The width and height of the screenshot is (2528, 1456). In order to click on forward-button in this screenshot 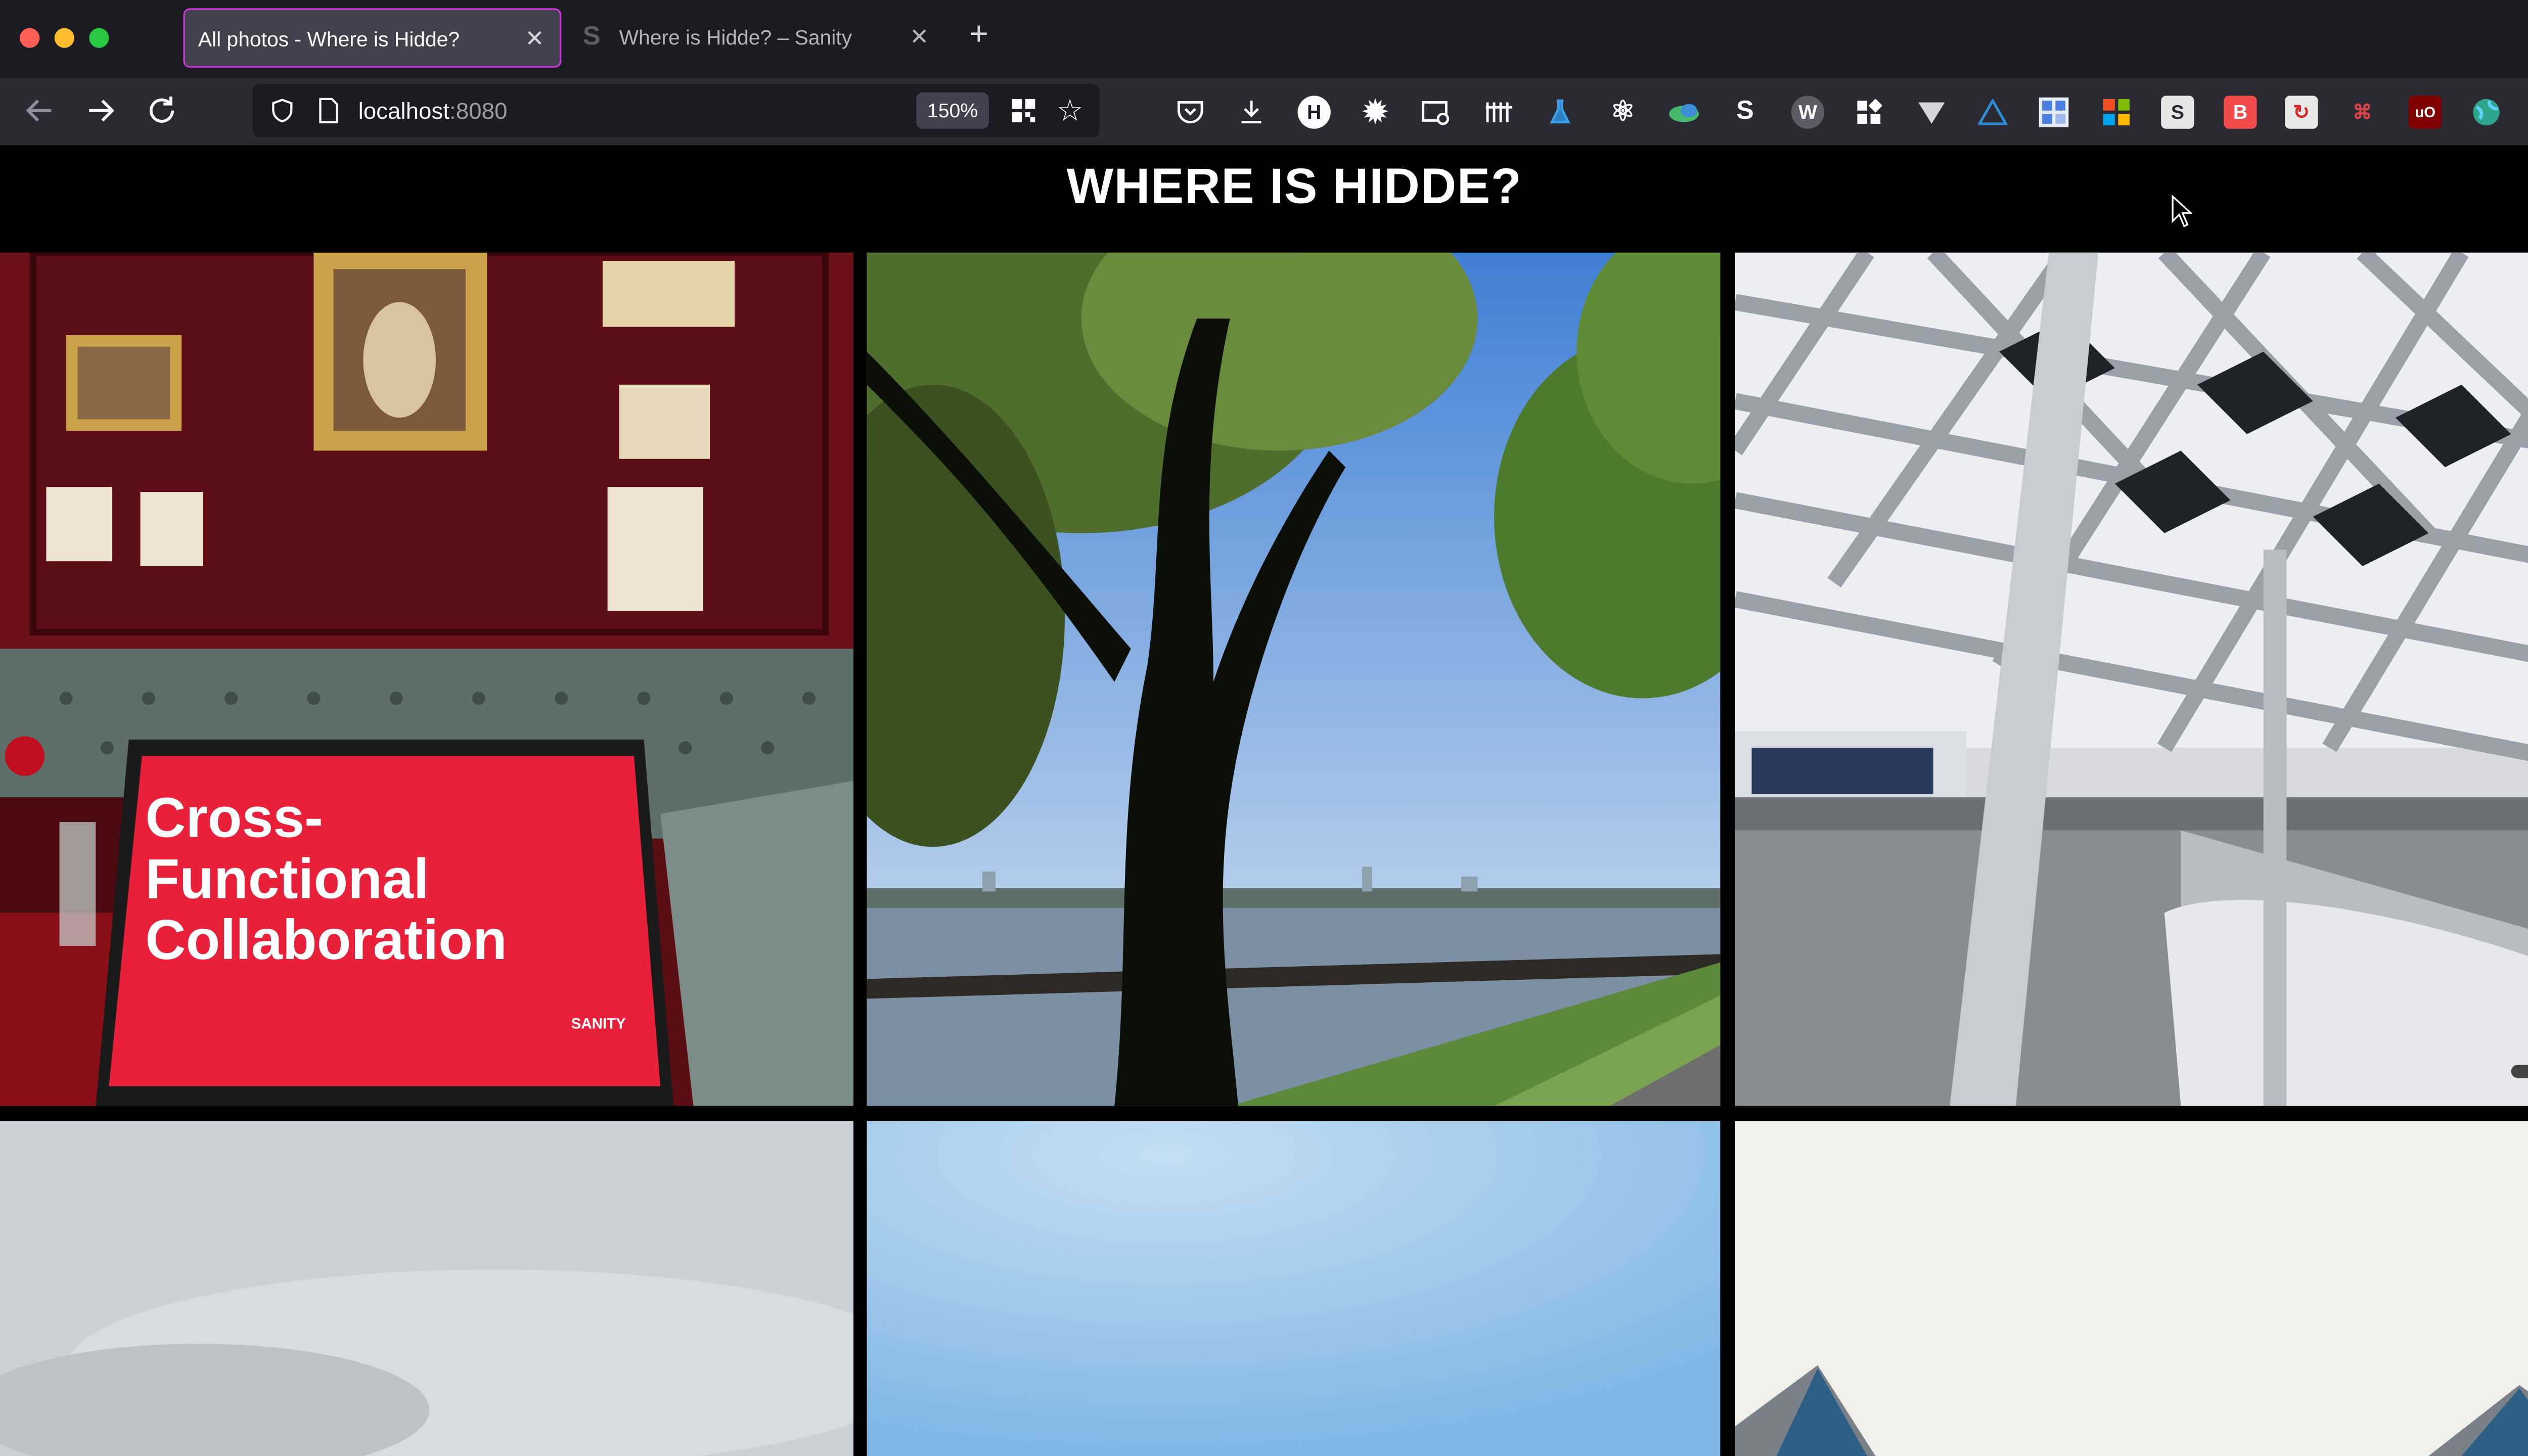, I will do `click(101, 110)`.